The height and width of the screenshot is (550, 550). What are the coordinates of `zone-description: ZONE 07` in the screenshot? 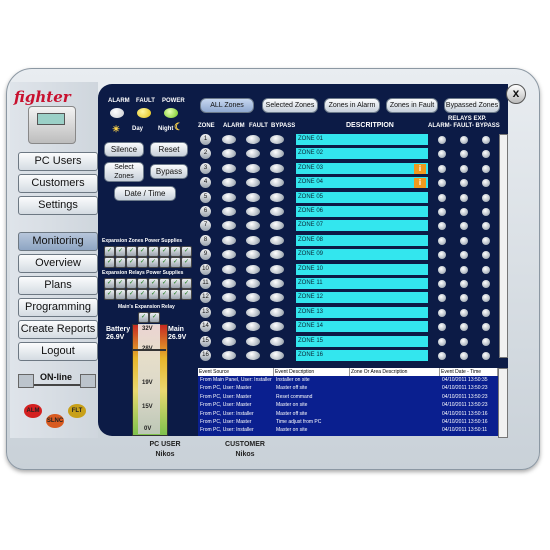 It's located at (362, 226).